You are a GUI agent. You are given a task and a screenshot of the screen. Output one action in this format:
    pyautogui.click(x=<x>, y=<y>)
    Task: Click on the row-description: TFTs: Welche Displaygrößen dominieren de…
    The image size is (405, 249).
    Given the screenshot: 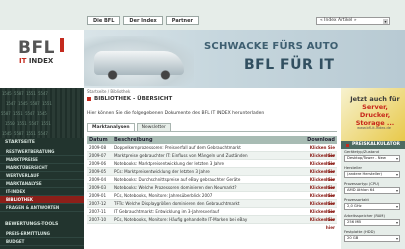 What is the action you would take?
    pyautogui.click(x=177, y=203)
    